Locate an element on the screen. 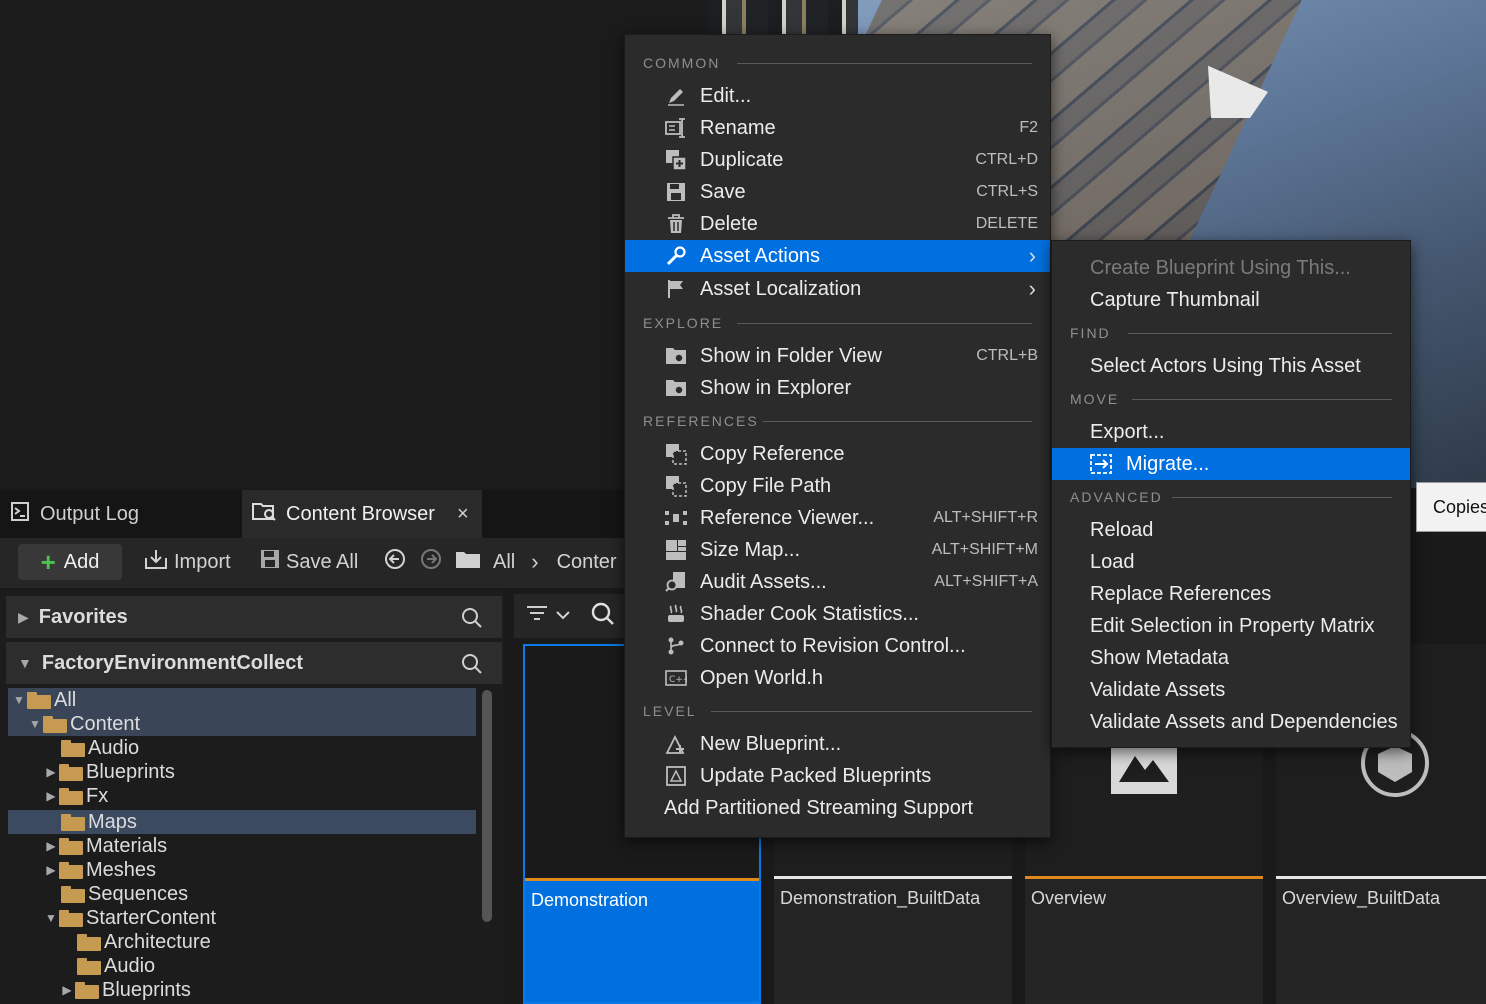 Image resolution: width=1486 pixels, height=1004 pixels. menu-section-level: LEVEL is located at coordinates (837, 711).